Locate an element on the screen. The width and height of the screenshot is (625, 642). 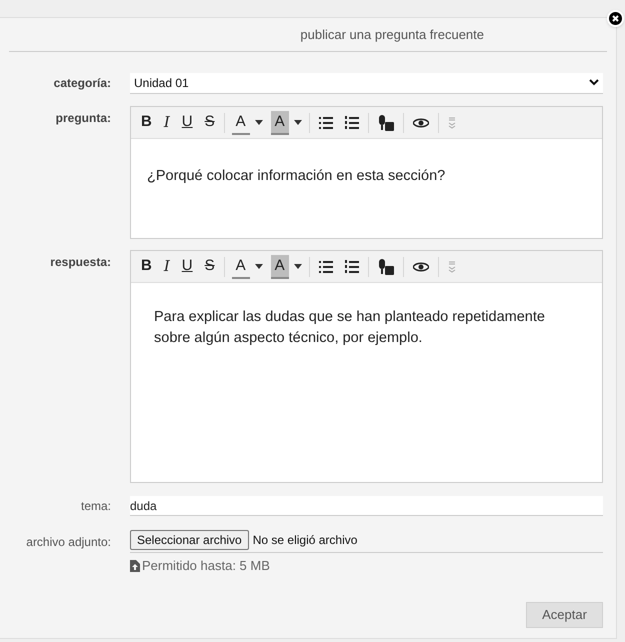
editor-text: Para explicar las dudas que se han planteado repetidamente sobre algún aspecto técnico, por ejemplo. is located at coordinates (368, 328).